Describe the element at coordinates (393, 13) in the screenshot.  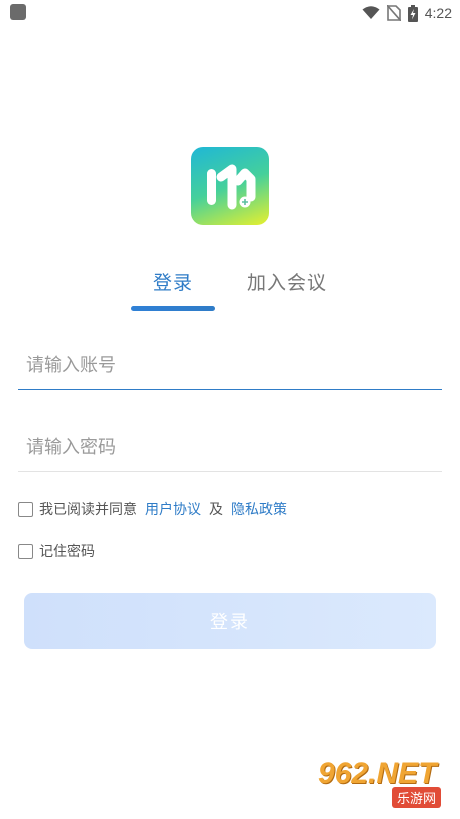
I see `no-sim-icon` at that location.